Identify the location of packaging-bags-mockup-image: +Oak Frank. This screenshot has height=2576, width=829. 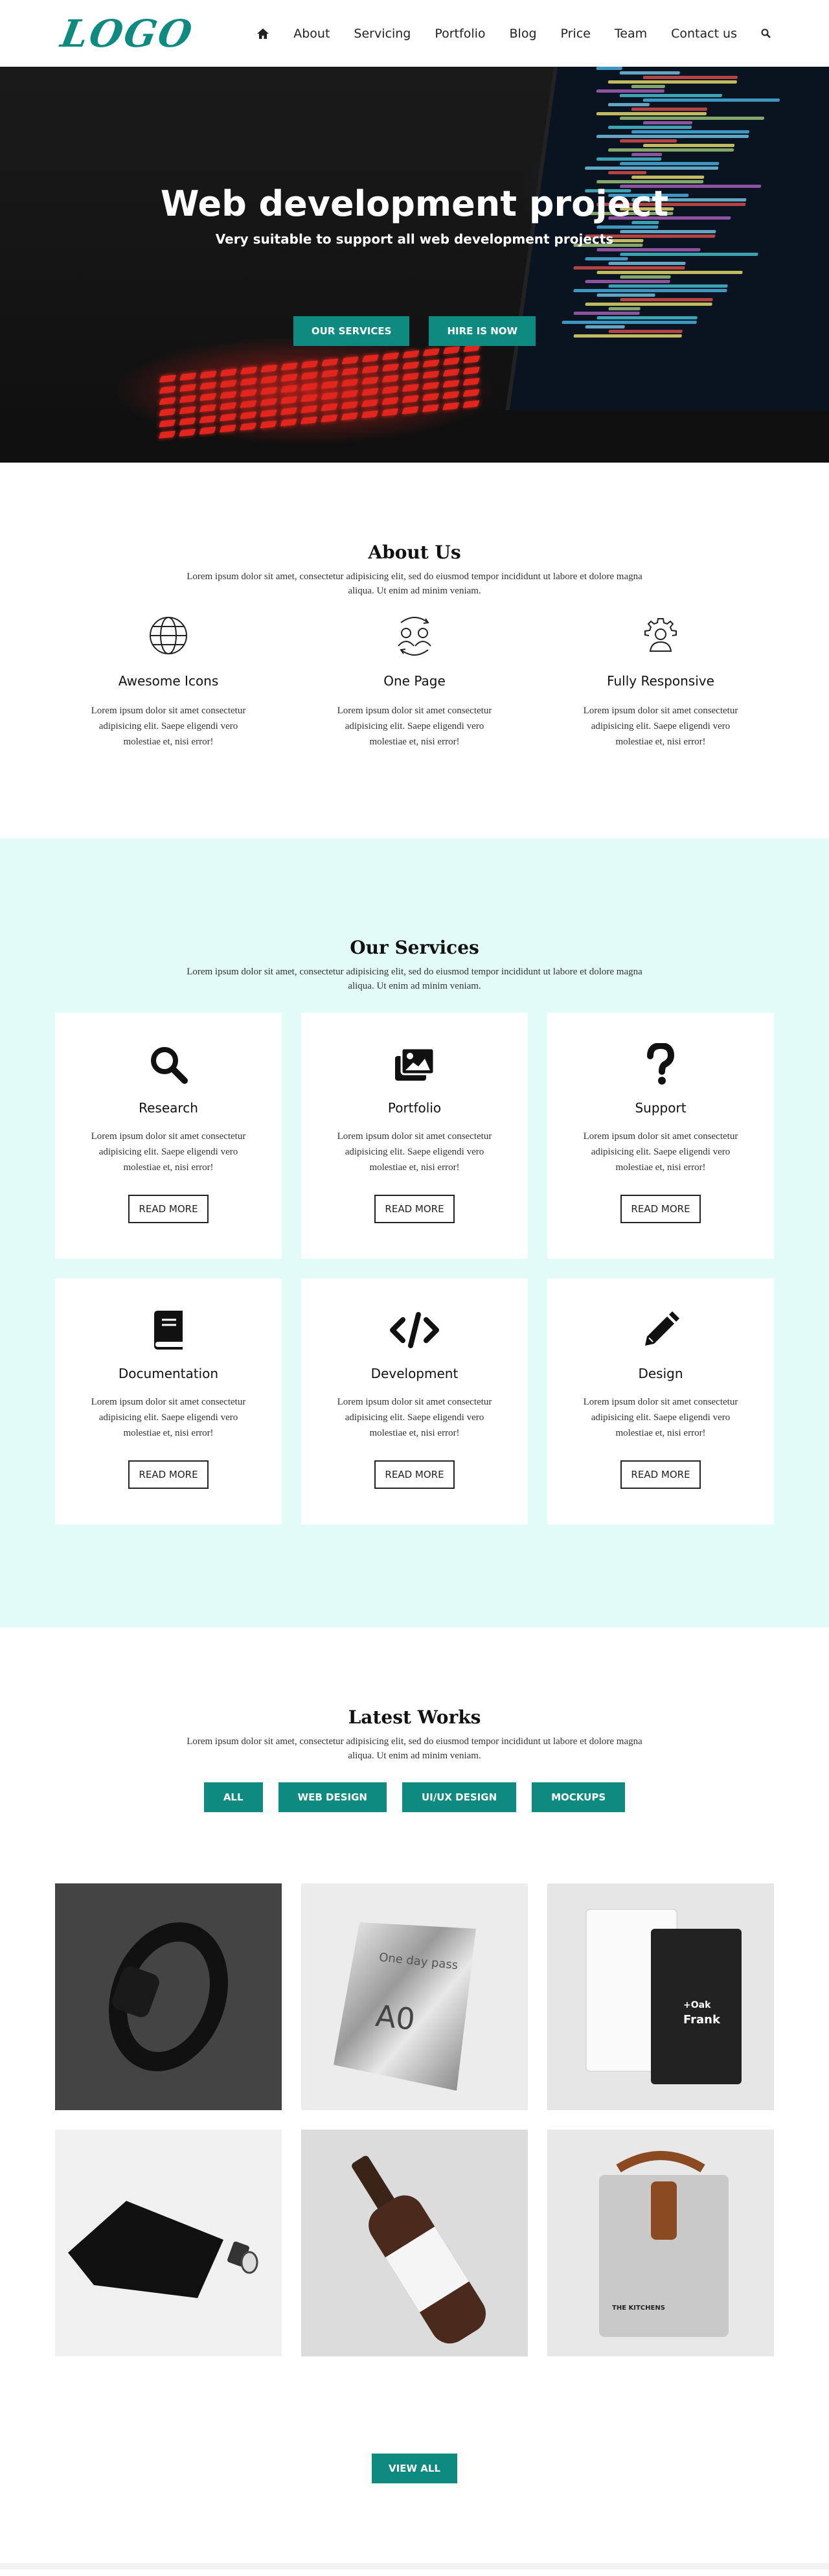
(660, 1996).